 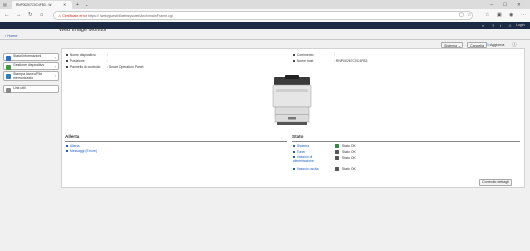 I want to click on host-name-value: : RNP00267C0C4FB3, so click(x=351, y=61).